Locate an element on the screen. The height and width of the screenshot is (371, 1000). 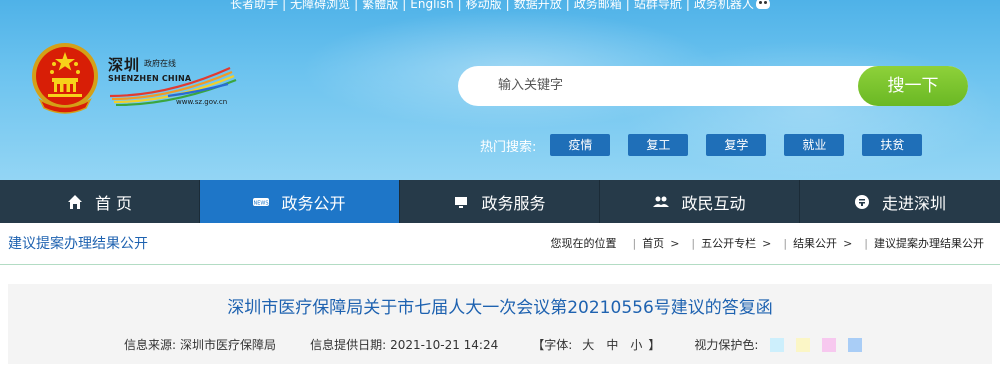
national-emblem-icon is located at coordinates (65, 78).